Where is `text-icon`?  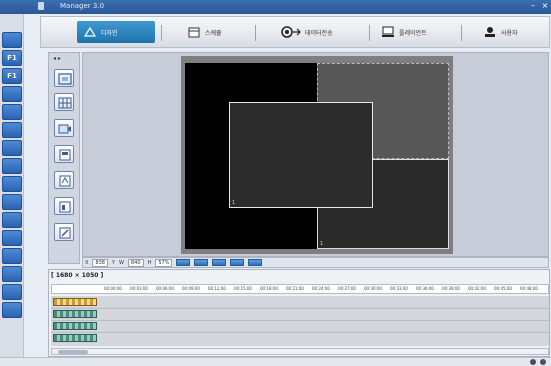 text-icon is located at coordinates (65, 181).